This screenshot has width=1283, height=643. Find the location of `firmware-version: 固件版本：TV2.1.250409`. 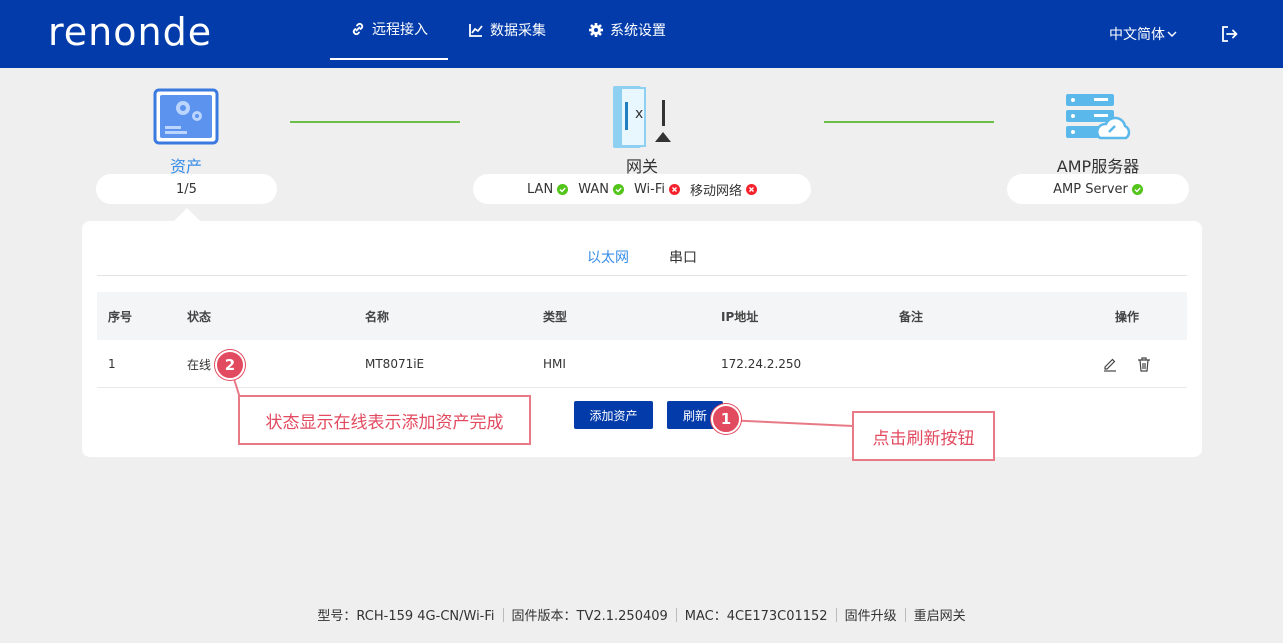

firmware-version: 固件版本：TV2.1.250409 is located at coordinates (589, 616).